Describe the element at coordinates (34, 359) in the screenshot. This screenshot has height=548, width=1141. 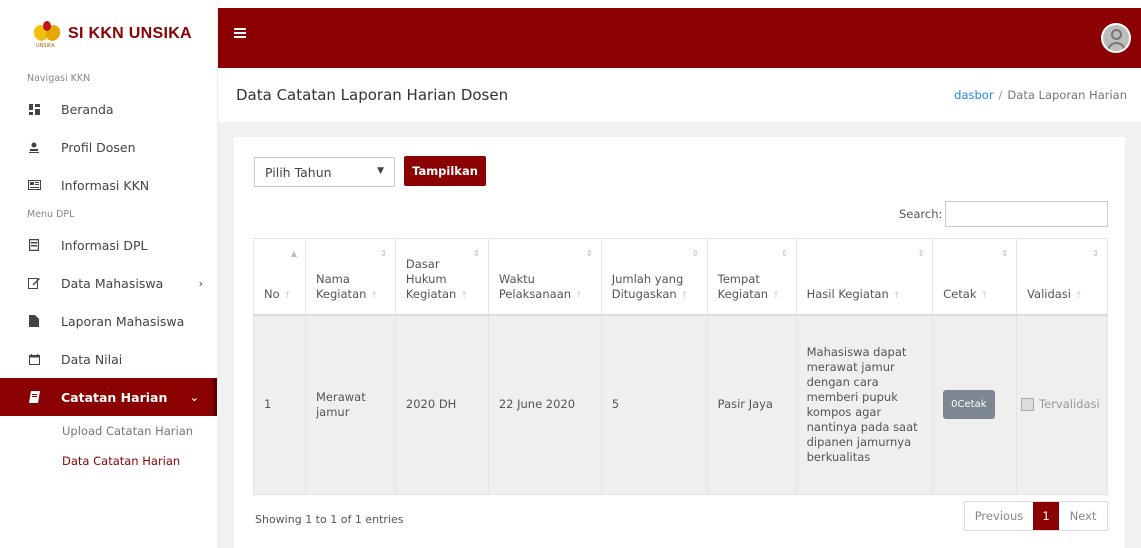
I see `calendar-icon` at that location.